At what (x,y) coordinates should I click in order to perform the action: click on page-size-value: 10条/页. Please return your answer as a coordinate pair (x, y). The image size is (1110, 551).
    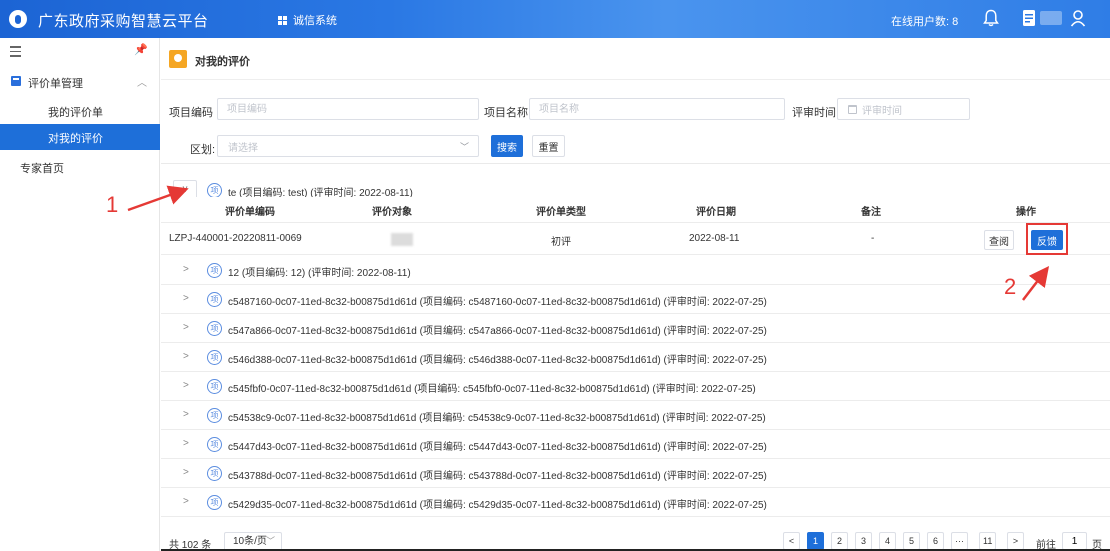
    Looking at the image, I should click on (250, 541).